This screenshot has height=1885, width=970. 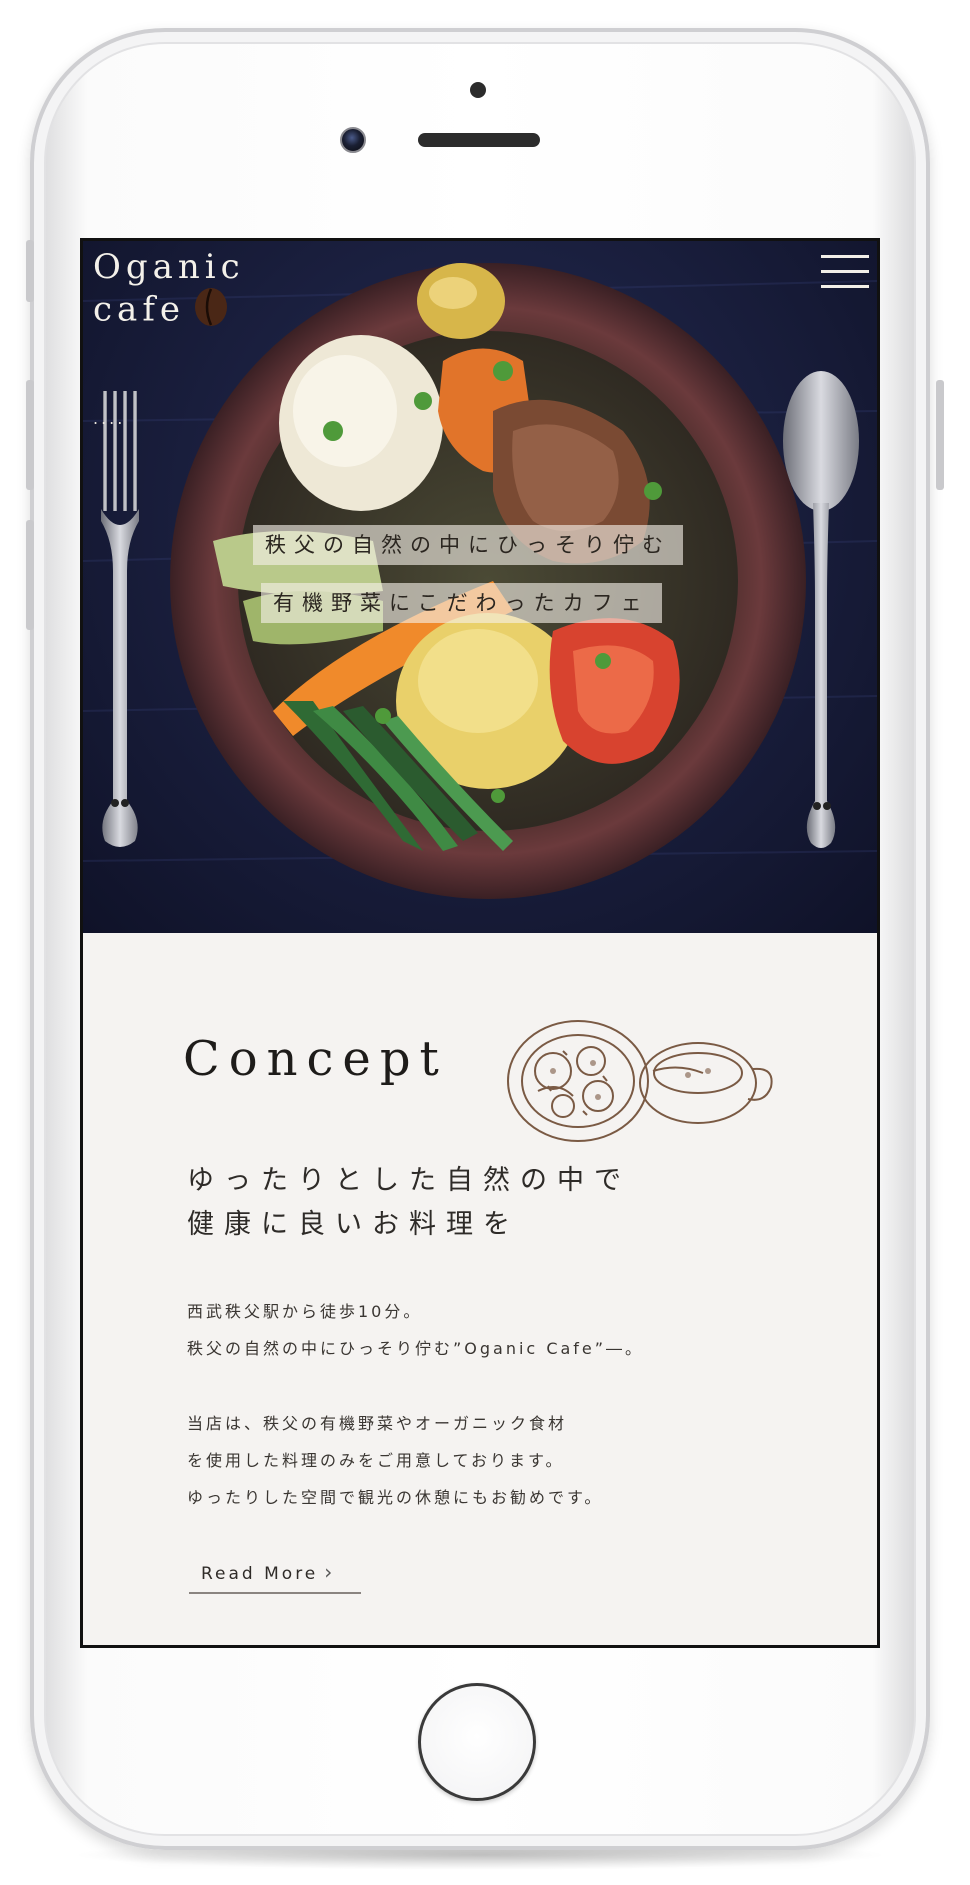 I want to click on concept-heading: Concept, so click(x=315, y=1059).